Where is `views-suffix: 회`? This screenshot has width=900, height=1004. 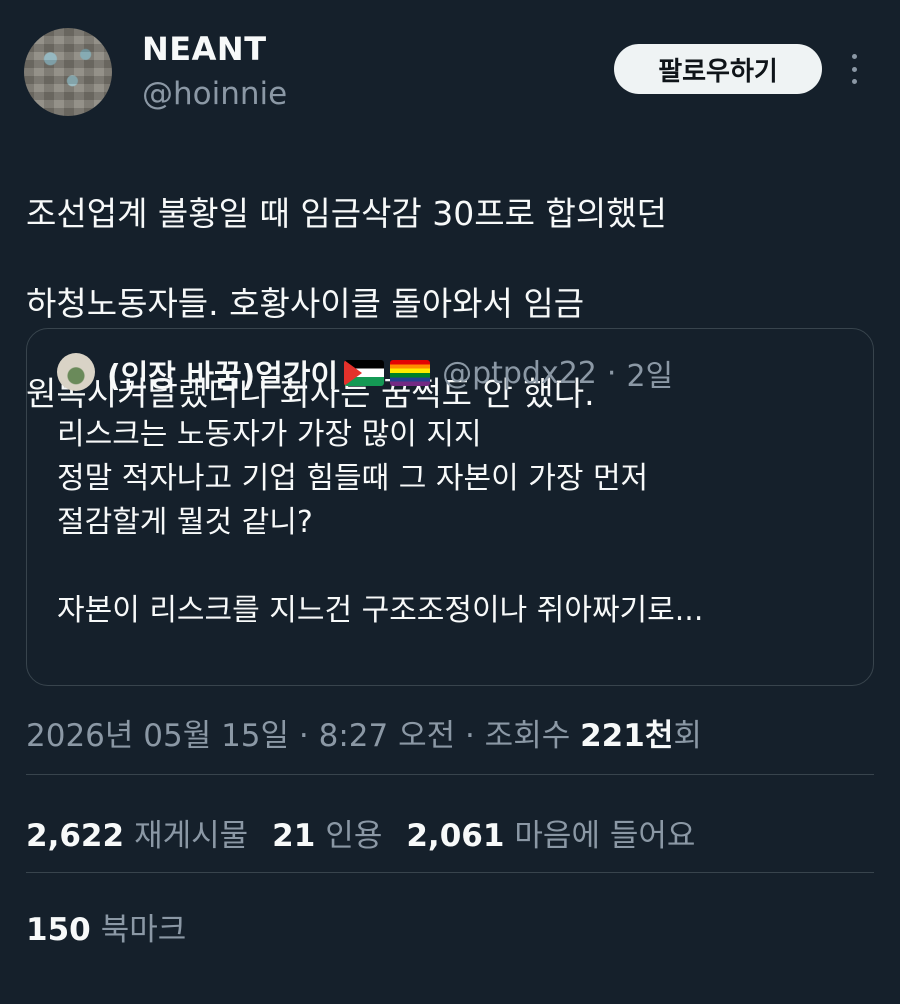 views-suffix: 회 is located at coordinates (687, 736).